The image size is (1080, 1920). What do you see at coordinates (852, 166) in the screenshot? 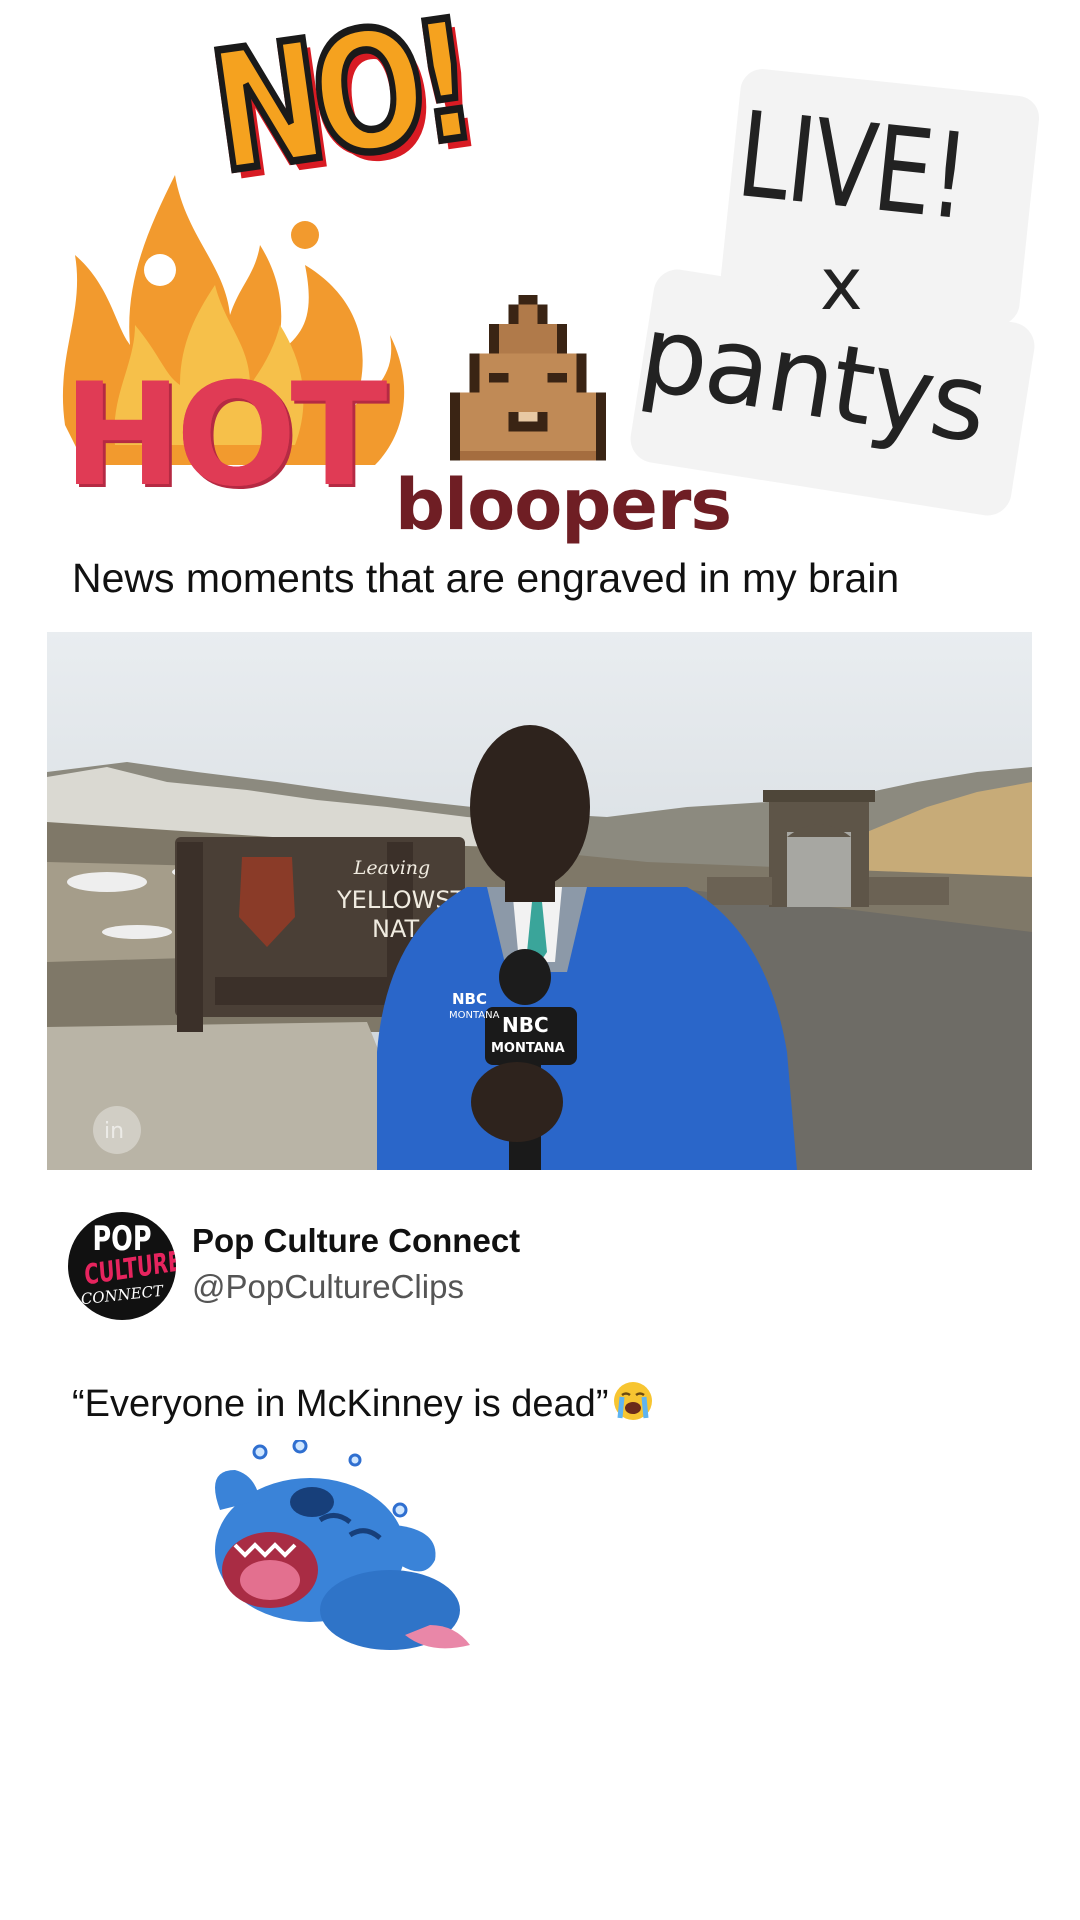
I see `live-sticker-text: LIVE!` at bounding box center [852, 166].